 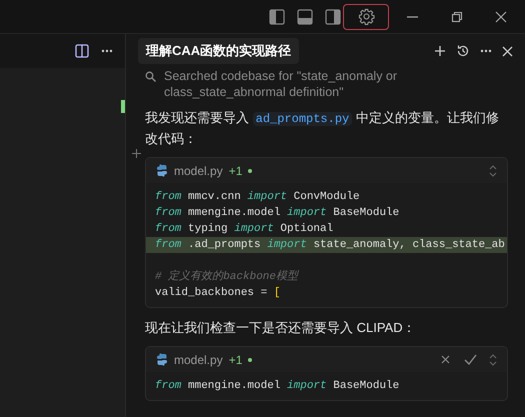 What do you see at coordinates (219, 51) in the screenshot?
I see `chat-title: 理解CAA函数的实现路径` at bounding box center [219, 51].